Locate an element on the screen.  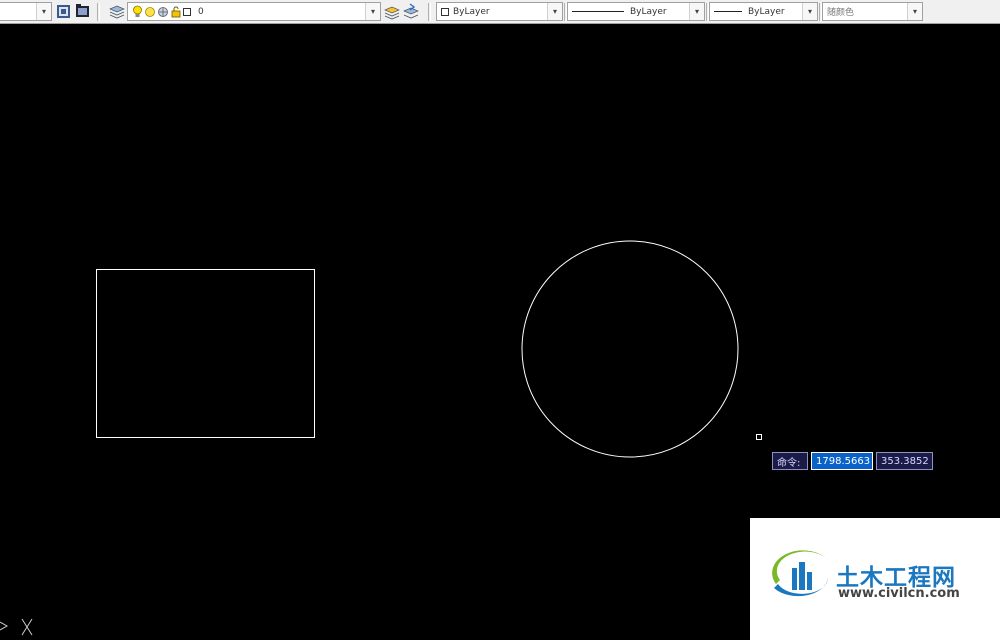
layer-color-swatch is located at coordinates (187, 11).